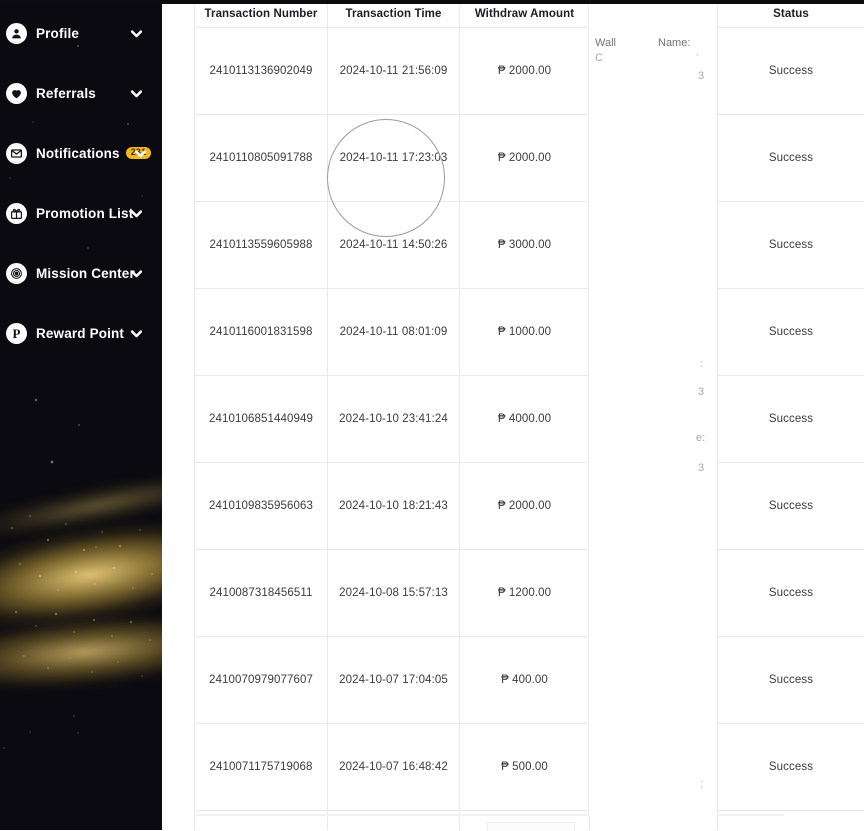 This screenshot has height=831, width=864. What do you see at coordinates (261, 71) in the screenshot?
I see `cell-number: 2410113136902049` at bounding box center [261, 71].